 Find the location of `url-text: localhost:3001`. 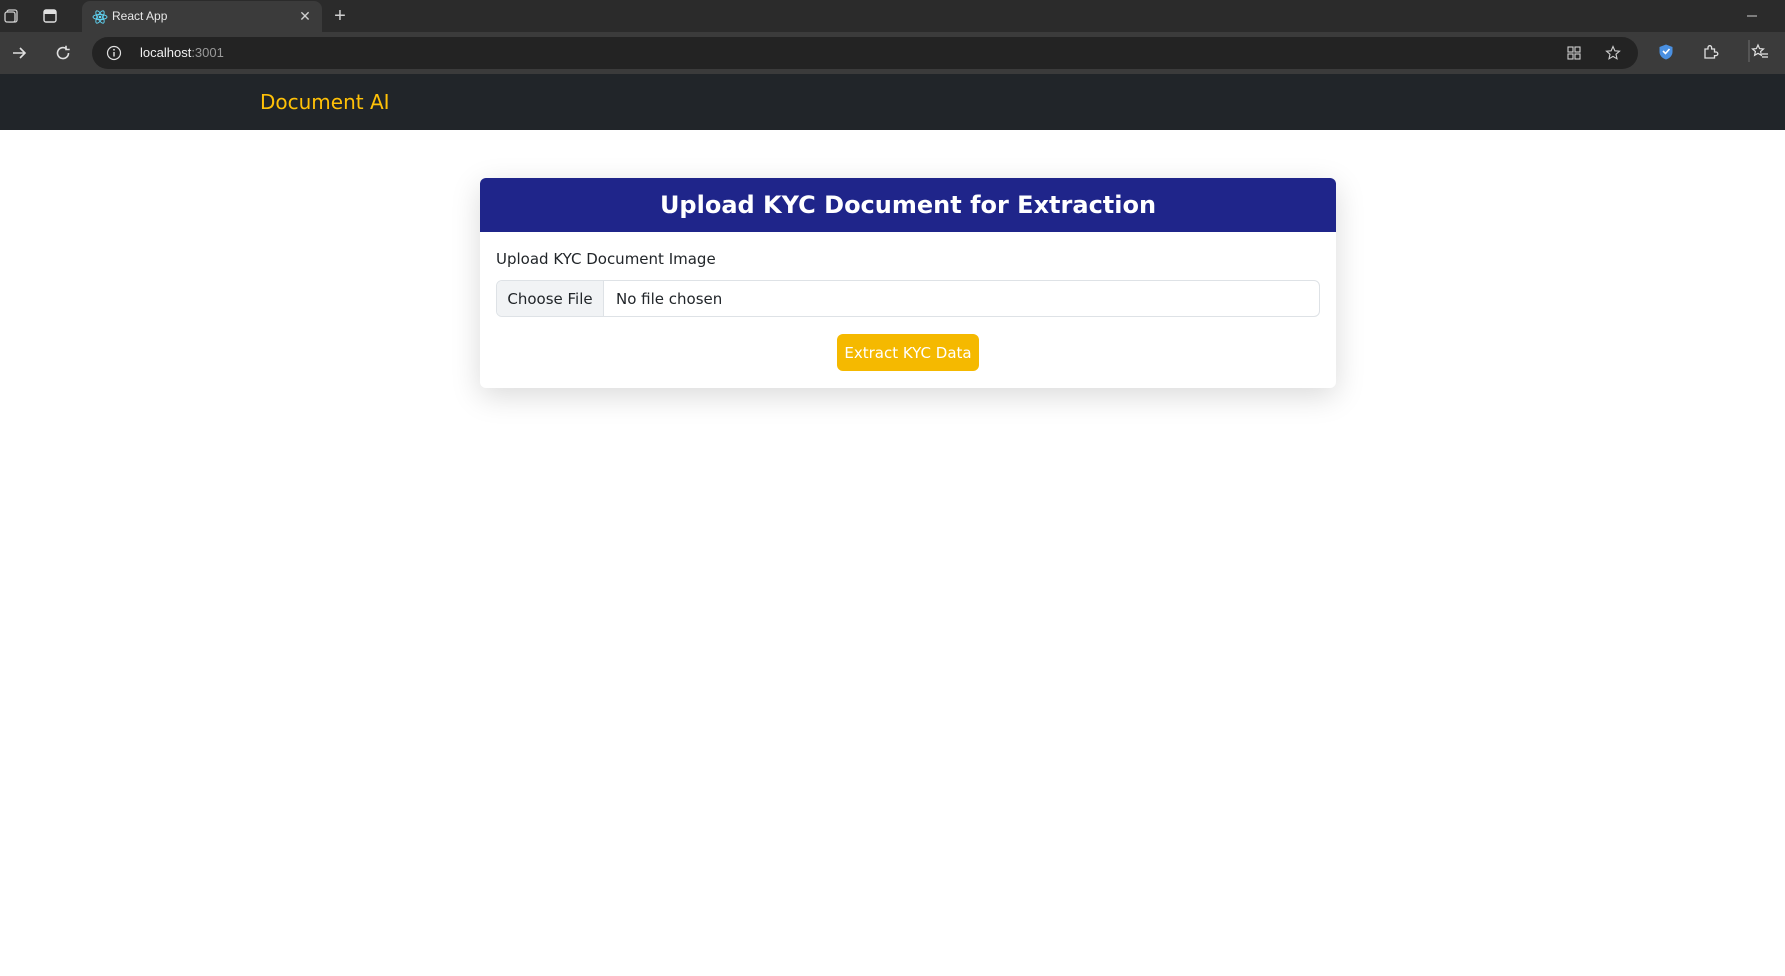

url-text: localhost:3001 is located at coordinates (182, 52).